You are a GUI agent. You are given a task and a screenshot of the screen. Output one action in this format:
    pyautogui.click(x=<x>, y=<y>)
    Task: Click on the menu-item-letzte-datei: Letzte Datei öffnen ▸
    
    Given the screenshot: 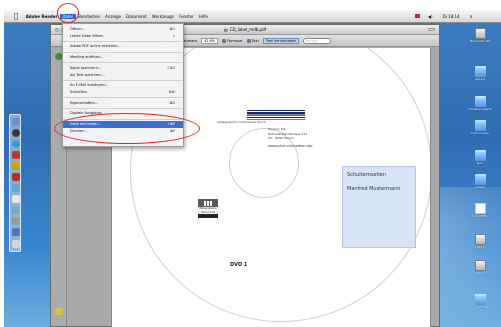 What is the action you would take?
    pyautogui.click(x=123, y=36)
    